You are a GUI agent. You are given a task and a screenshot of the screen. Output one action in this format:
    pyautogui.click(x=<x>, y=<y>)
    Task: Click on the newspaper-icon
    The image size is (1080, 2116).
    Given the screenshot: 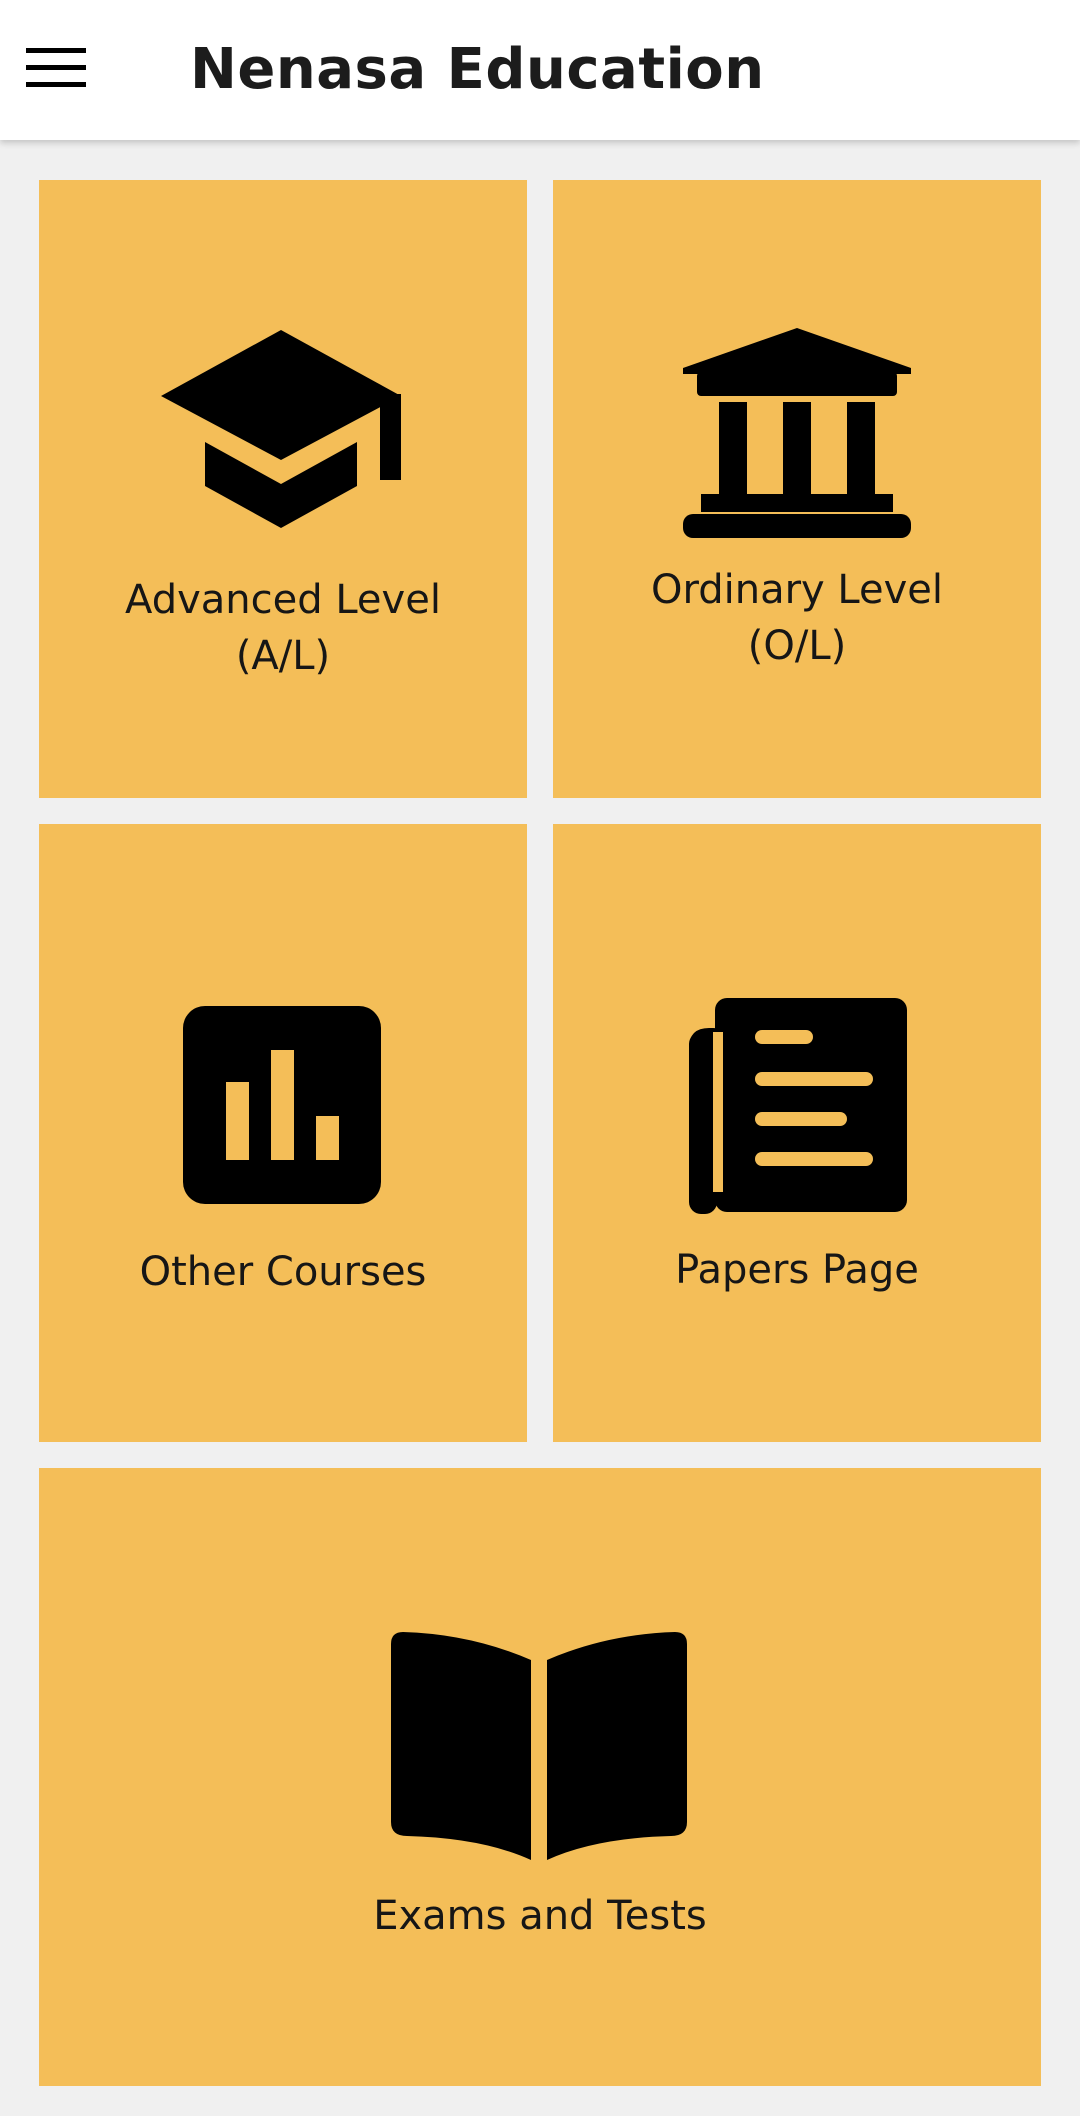 What is the action you would take?
    pyautogui.click(x=798, y=1106)
    